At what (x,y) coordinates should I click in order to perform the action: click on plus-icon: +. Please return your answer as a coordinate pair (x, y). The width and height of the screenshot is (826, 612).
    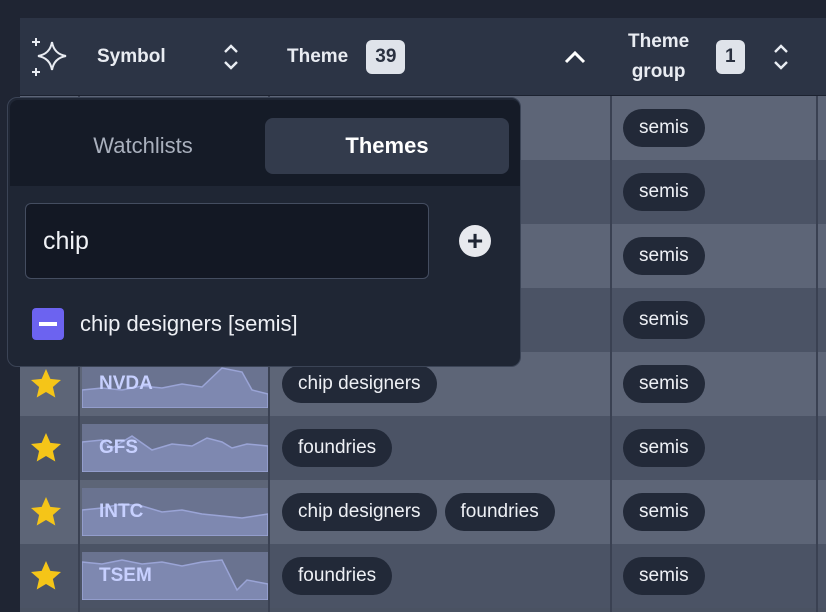
    Looking at the image, I should click on (475, 240).